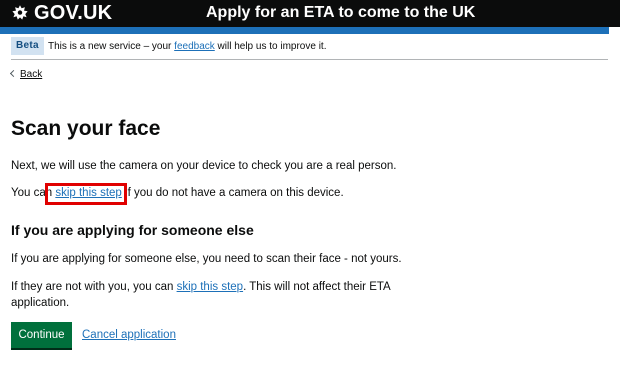 This screenshot has width=620, height=365. Describe the element at coordinates (20, 12) in the screenshot. I see `crown-icon` at that location.